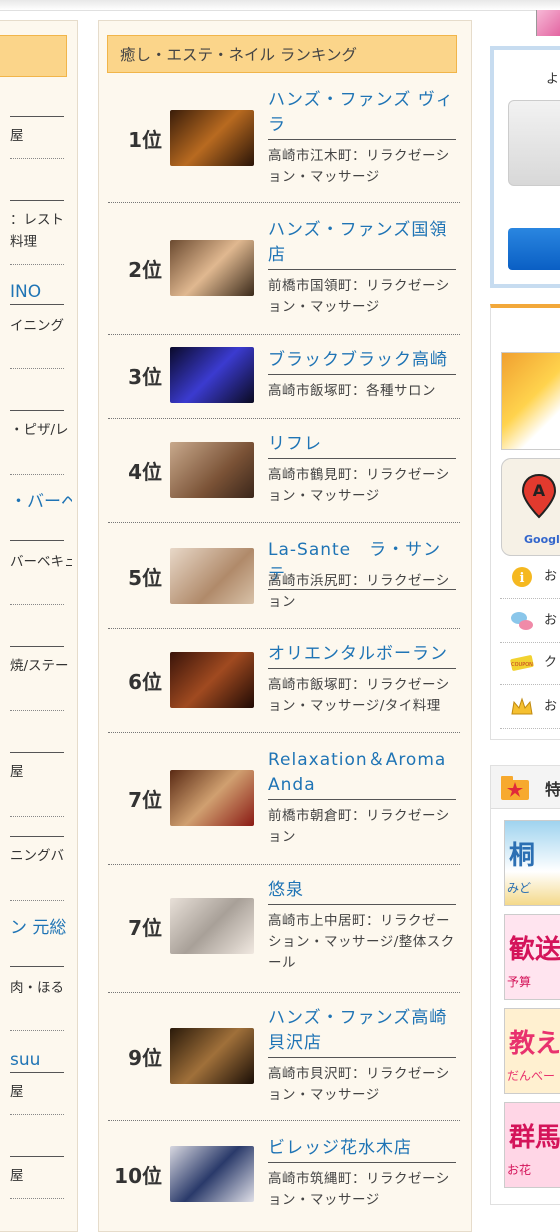  What do you see at coordinates (532, 1051) in the screenshot?
I see `feature-banner: 教えてだんべー` at bounding box center [532, 1051].